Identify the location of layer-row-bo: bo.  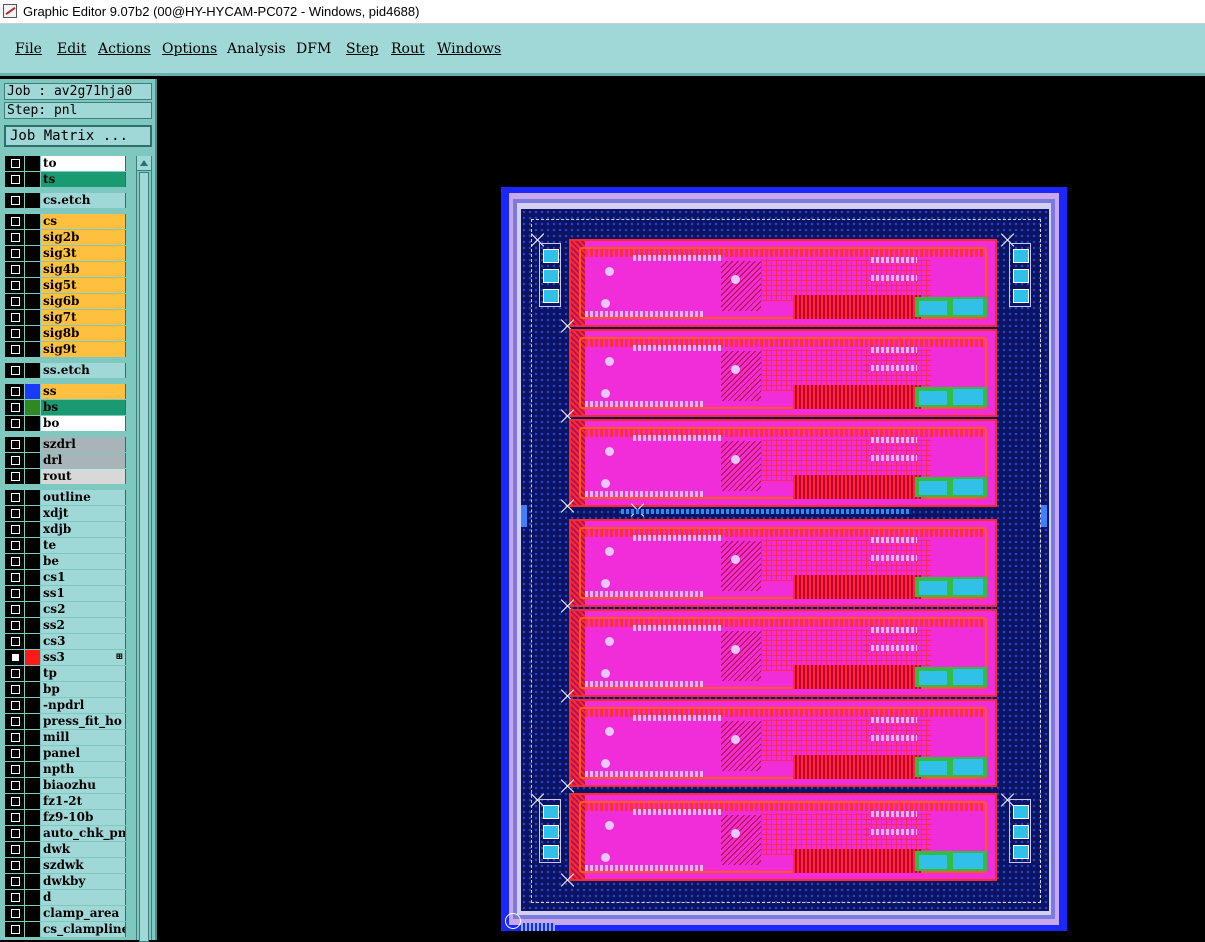
(65, 423).